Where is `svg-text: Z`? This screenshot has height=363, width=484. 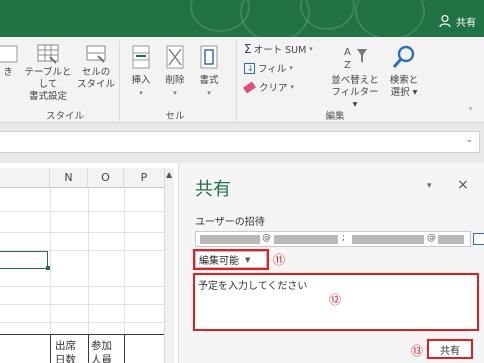 svg-text: Z is located at coordinates (347, 65).